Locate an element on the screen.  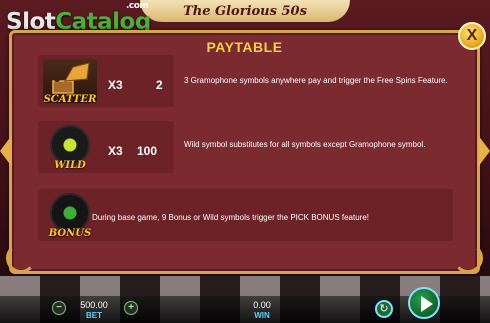
game-title-banner: The Glorious 50s is located at coordinates (245, 11).